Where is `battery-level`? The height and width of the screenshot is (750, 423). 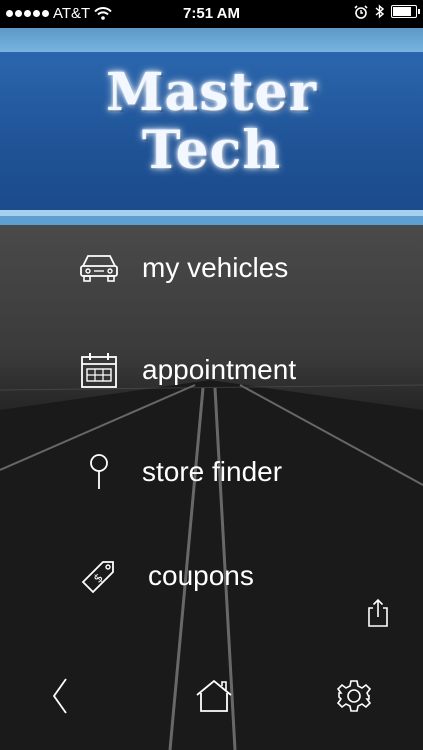 battery-level is located at coordinates (402, 11).